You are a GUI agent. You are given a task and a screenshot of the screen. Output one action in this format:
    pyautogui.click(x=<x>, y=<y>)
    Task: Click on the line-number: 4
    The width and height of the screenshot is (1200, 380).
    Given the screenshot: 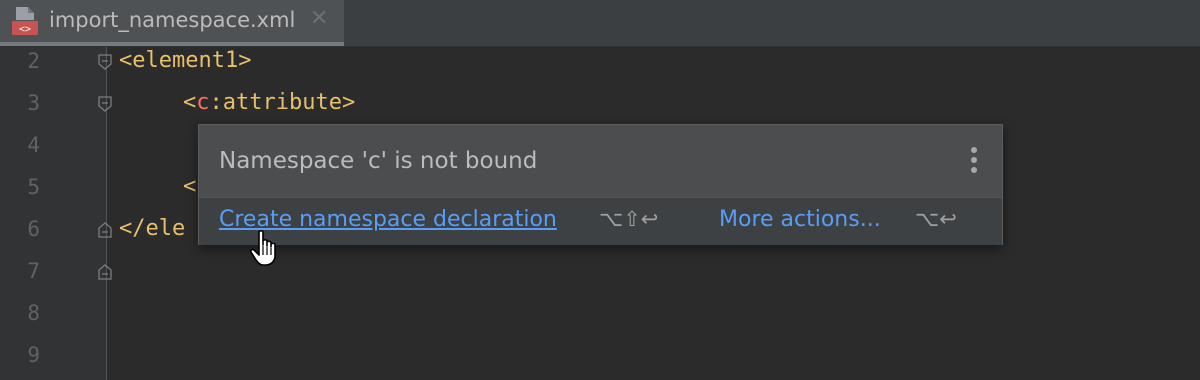 What is the action you would take?
    pyautogui.click(x=33, y=145)
    